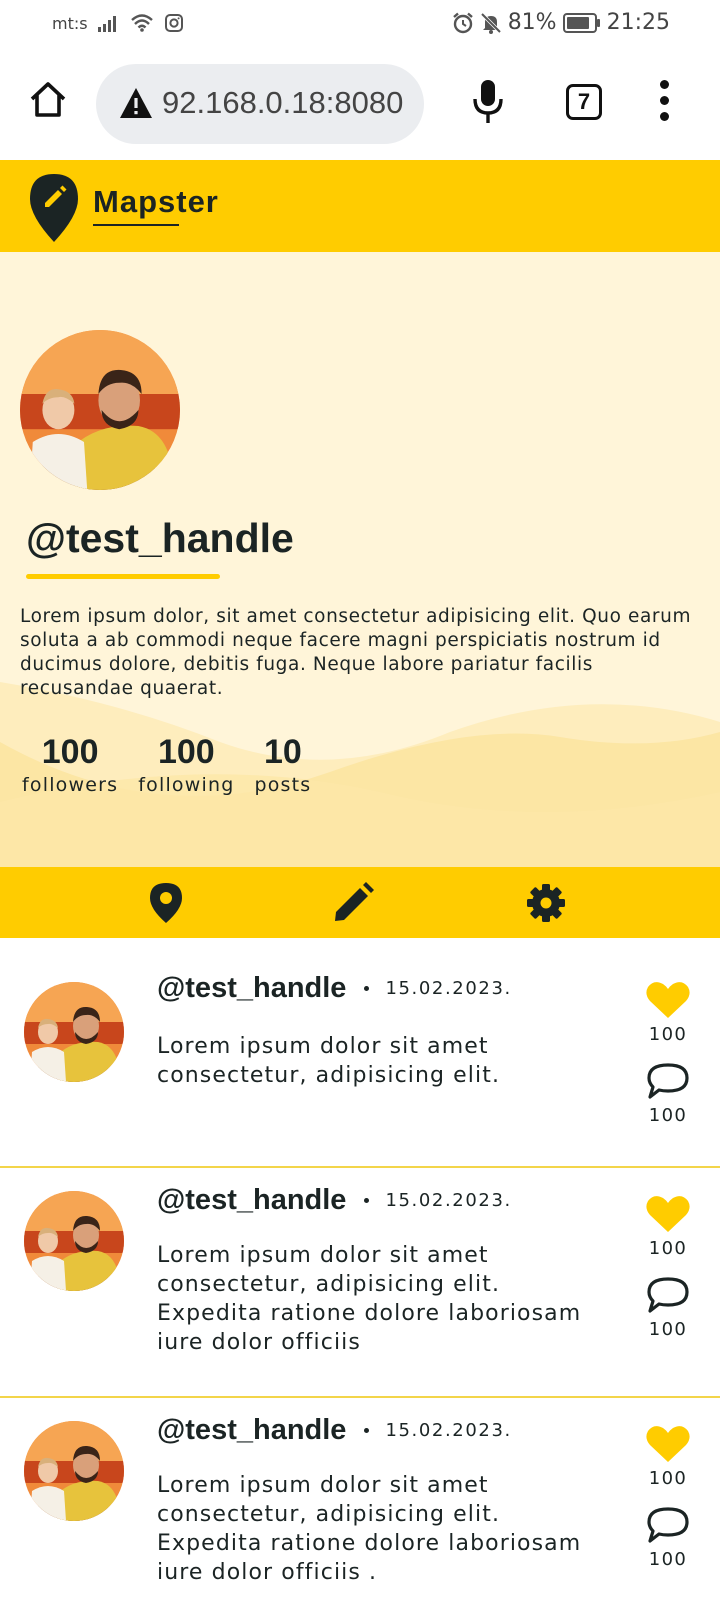 The height and width of the screenshot is (1600, 720). I want to click on profile-stats: 100 followers 100 following 10 posts, so click(166, 764).